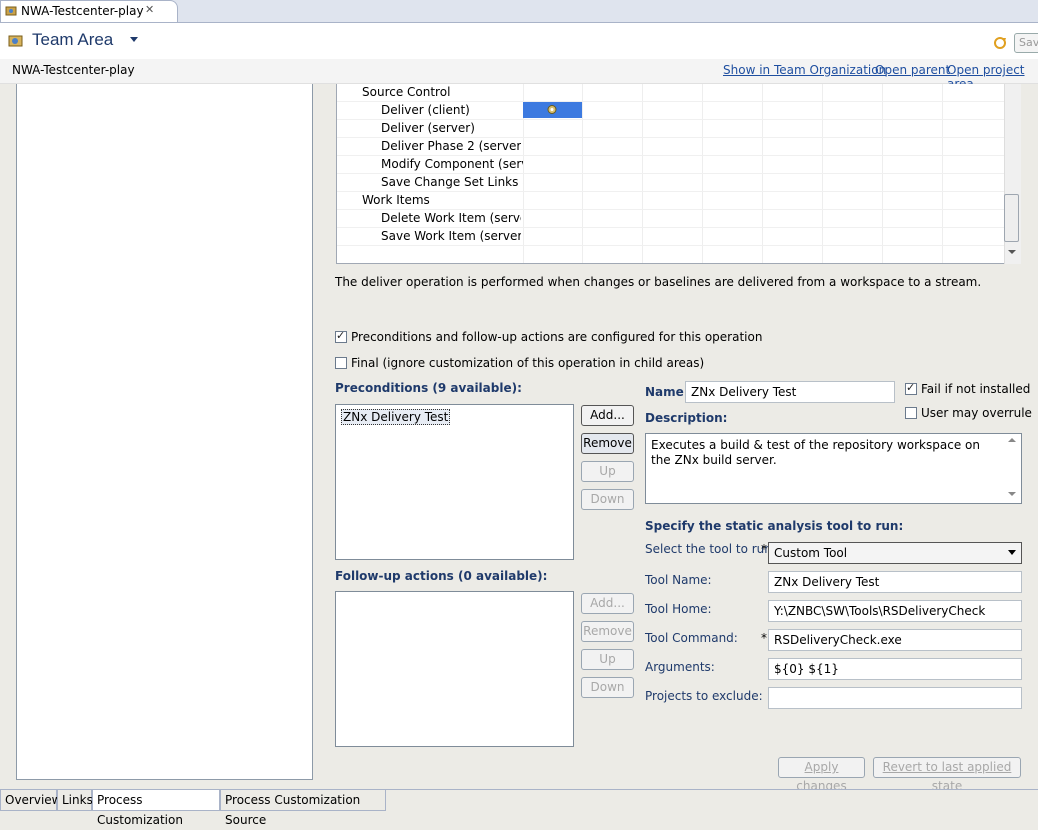  I want to click on followups-heading: Follow-up actions (0 available):, so click(441, 576).